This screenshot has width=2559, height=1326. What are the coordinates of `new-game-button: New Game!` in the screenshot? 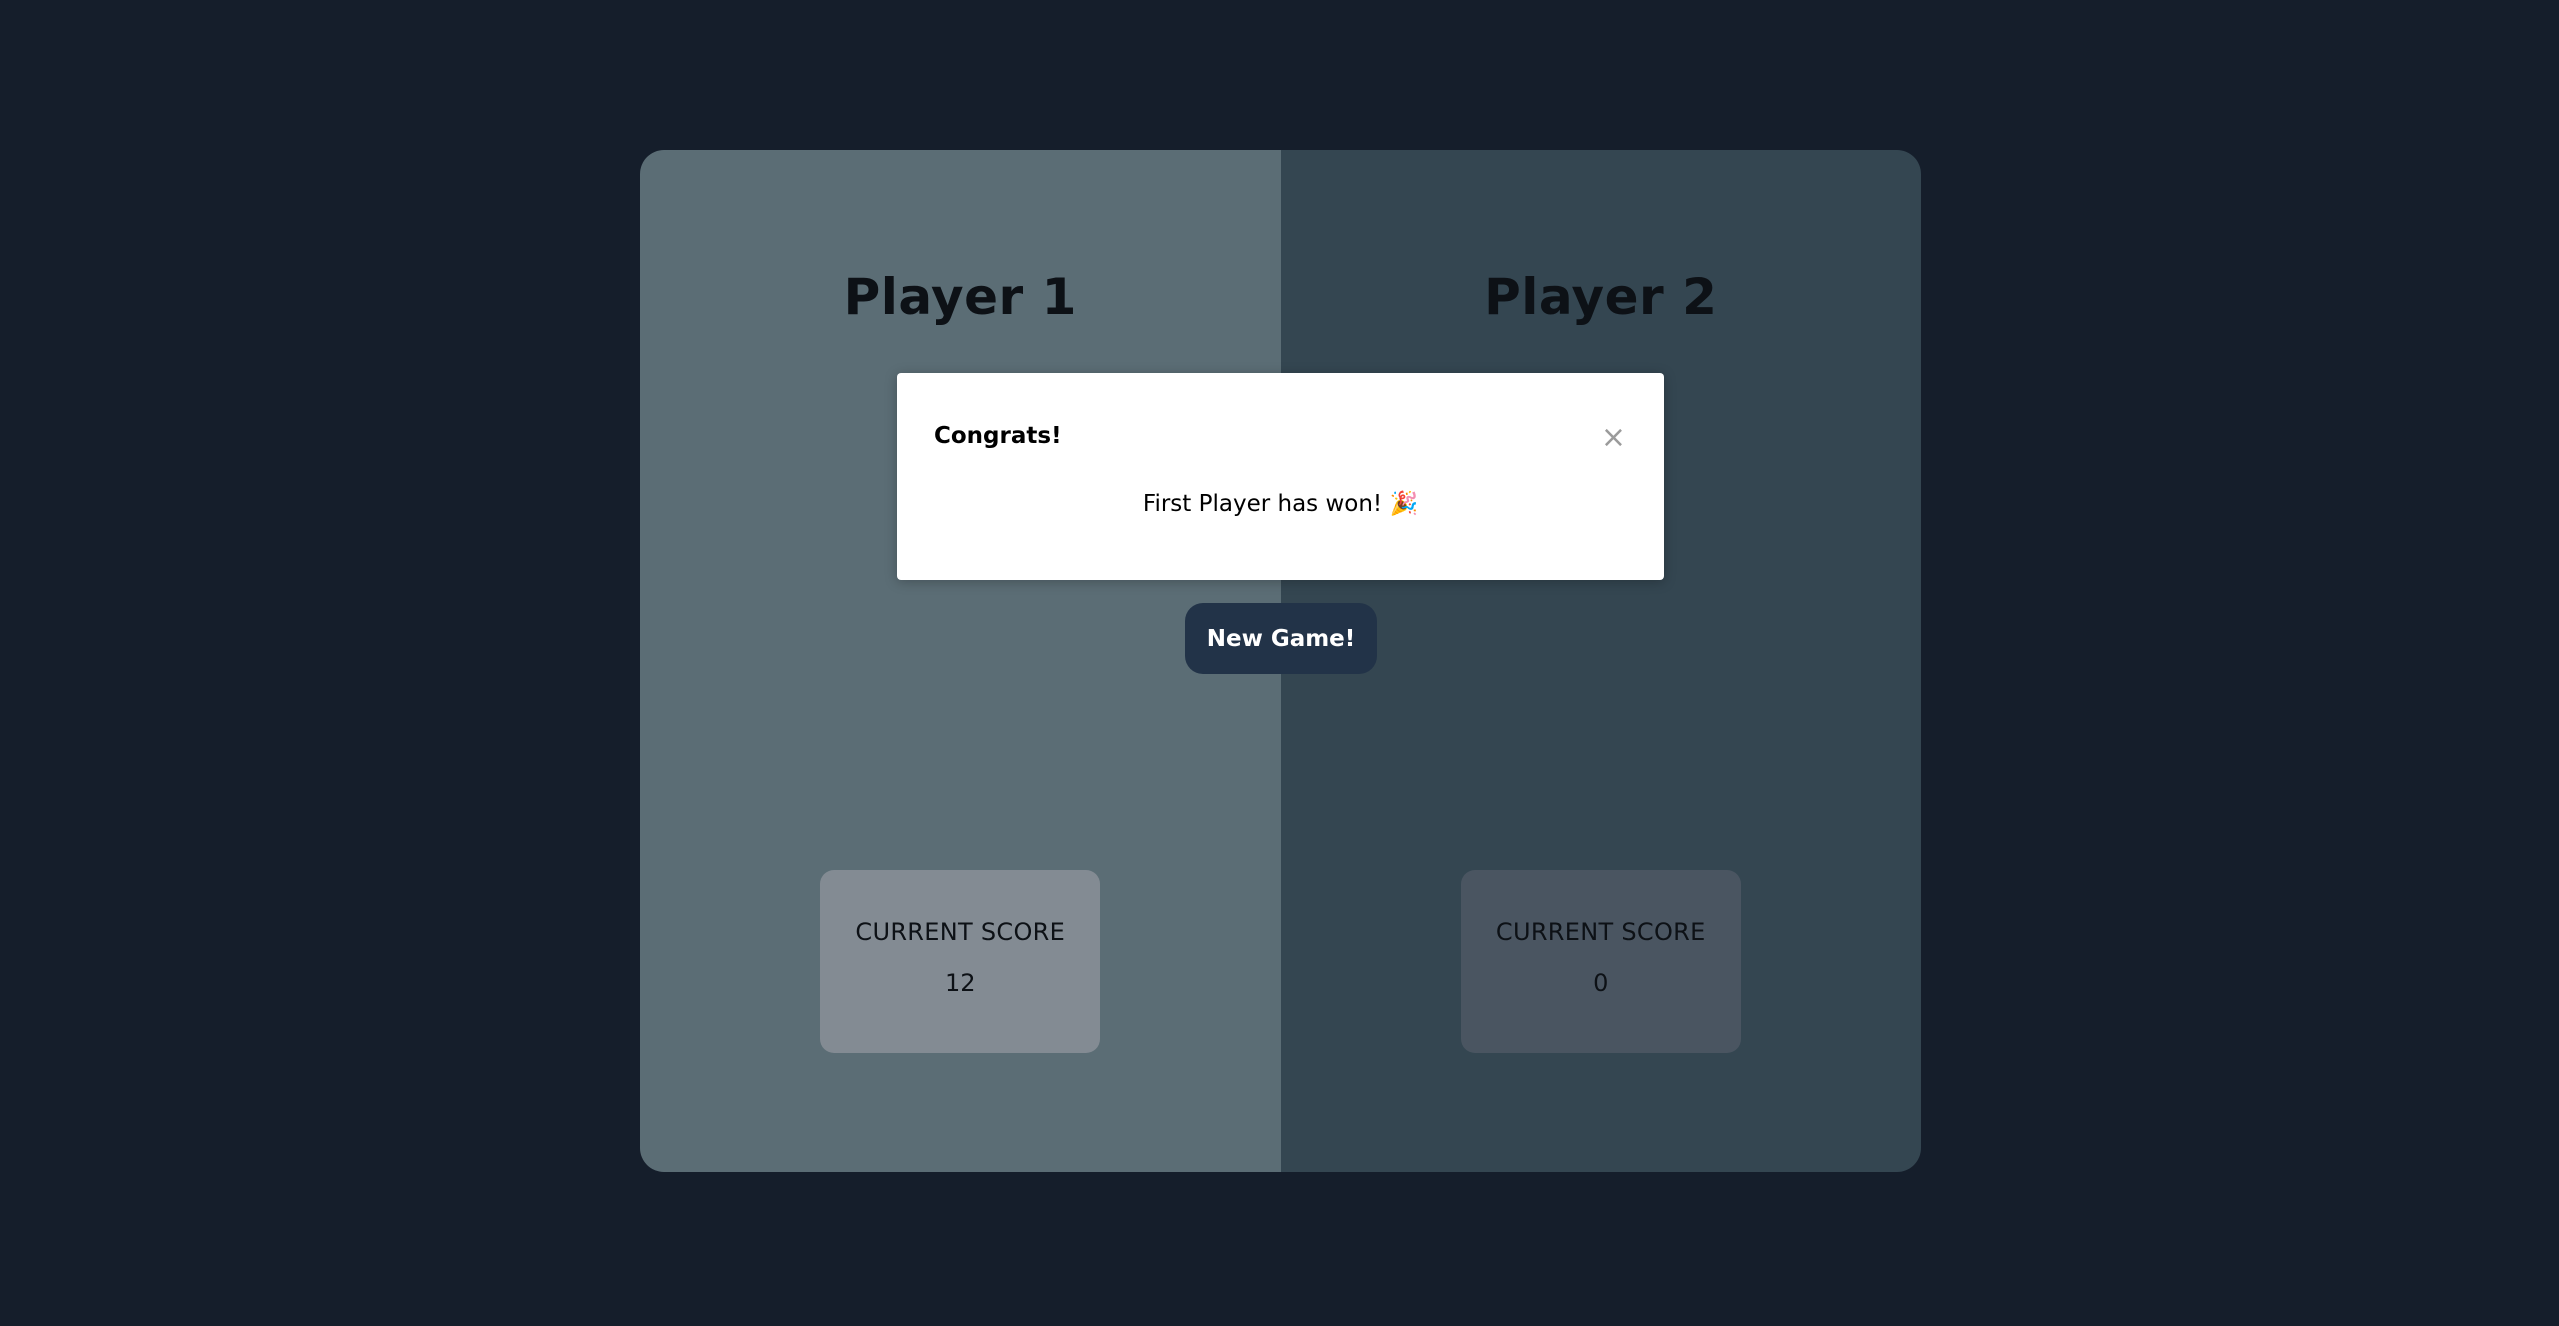 It's located at (1281, 638).